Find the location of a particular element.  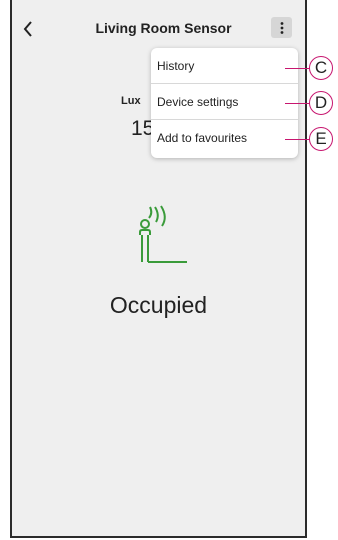

callout-c: C is located at coordinates (321, 68).